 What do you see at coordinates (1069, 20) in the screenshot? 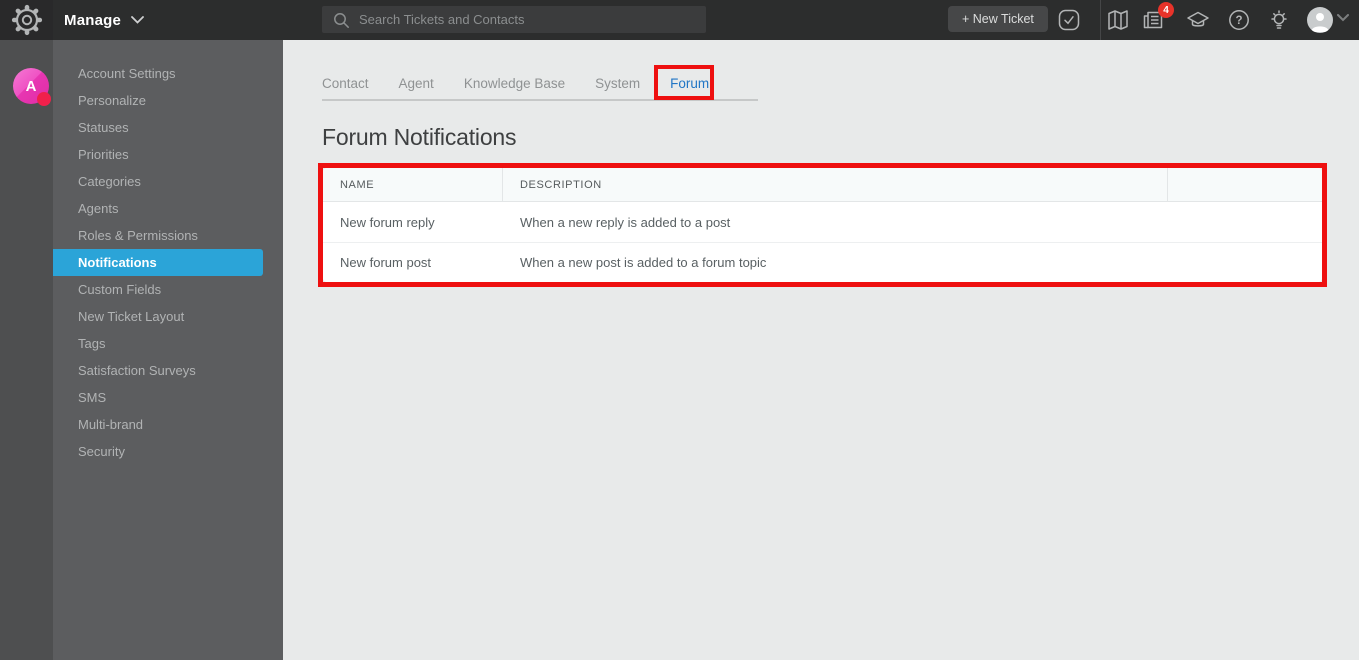
I see `tasks-check-icon` at bounding box center [1069, 20].